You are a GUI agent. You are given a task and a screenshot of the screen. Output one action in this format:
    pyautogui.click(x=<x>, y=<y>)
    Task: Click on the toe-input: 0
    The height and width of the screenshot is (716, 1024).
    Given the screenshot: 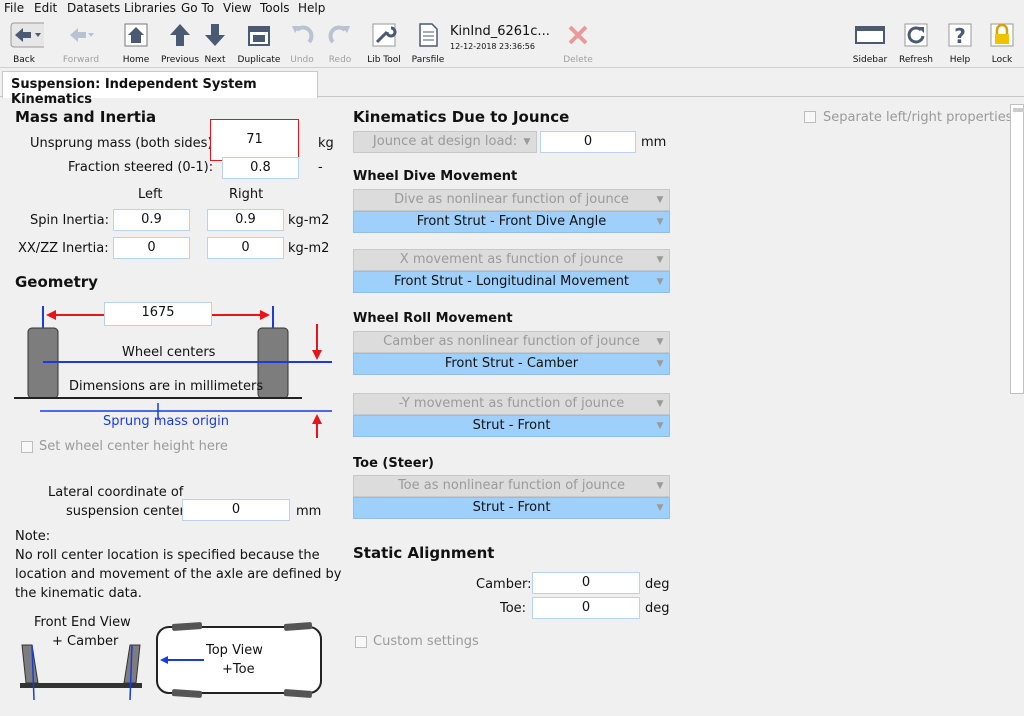 What is the action you would take?
    pyautogui.click(x=586, y=608)
    